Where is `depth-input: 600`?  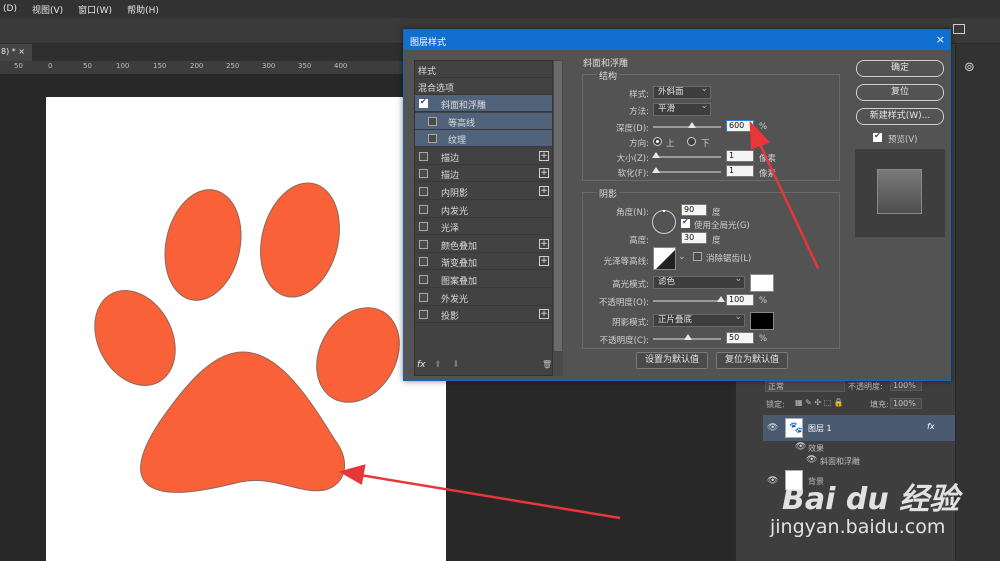
depth-input: 600 is located at coordinates (740, 126).